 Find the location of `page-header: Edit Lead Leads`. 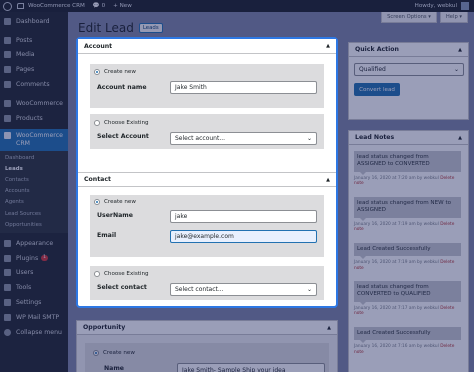

page-header: Edit Lead Leads is located at coordinates (120, 28).